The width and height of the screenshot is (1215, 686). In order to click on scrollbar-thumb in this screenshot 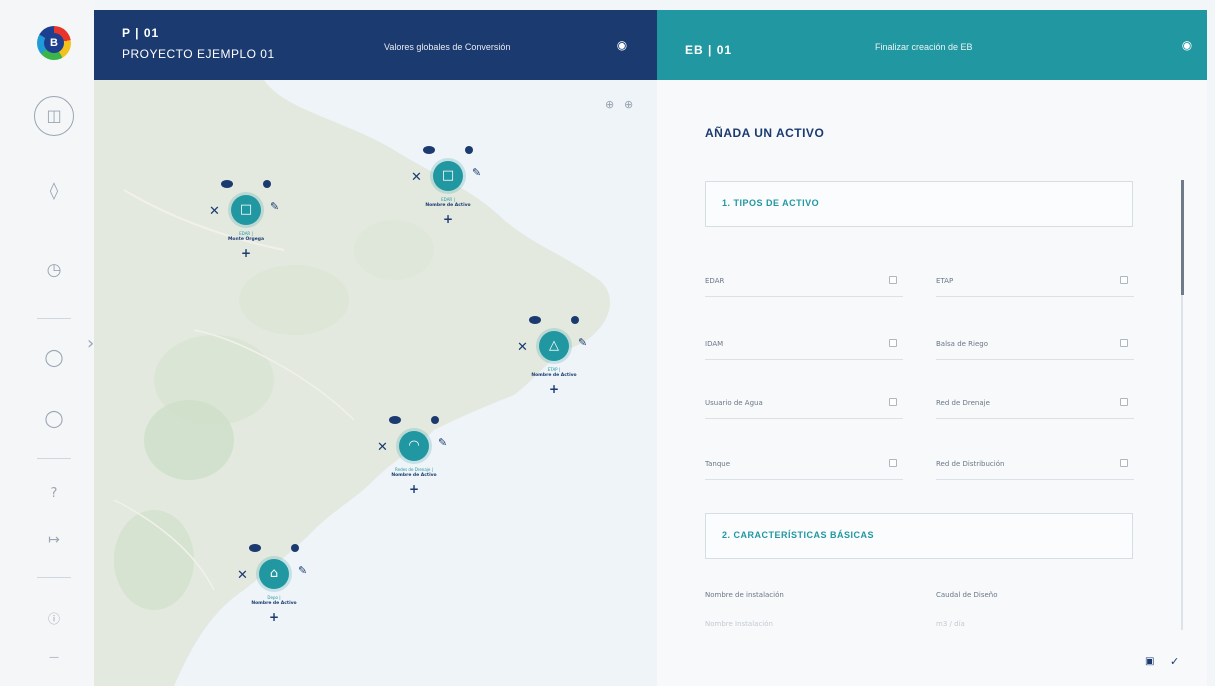, I will do `click(1182, 237)`.